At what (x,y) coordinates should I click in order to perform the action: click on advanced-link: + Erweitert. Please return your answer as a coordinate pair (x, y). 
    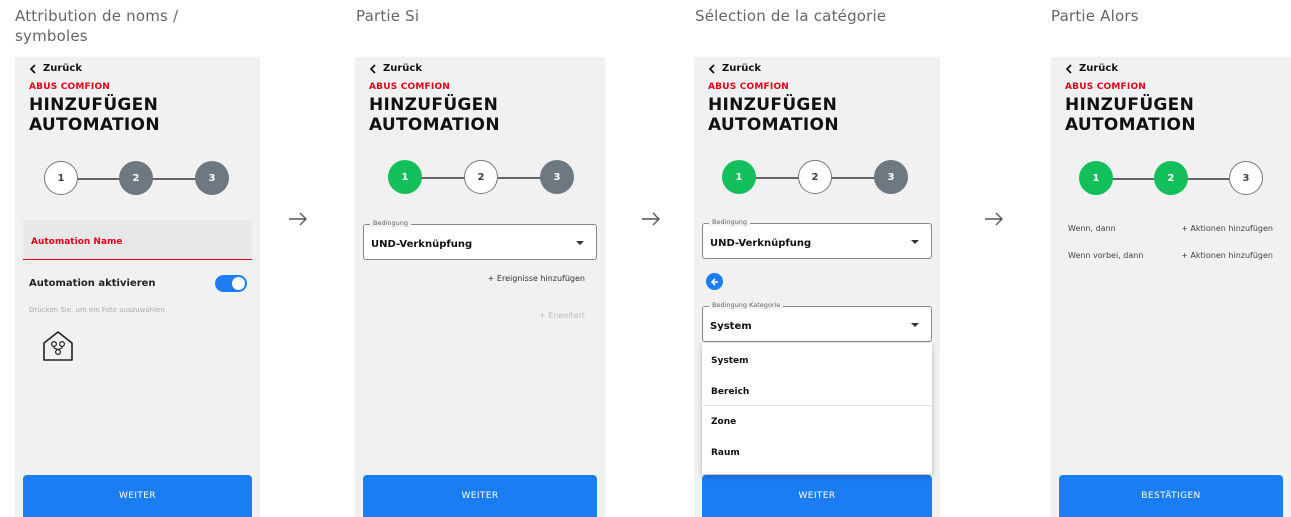
    Looking at the image, I should click on (562, 315).